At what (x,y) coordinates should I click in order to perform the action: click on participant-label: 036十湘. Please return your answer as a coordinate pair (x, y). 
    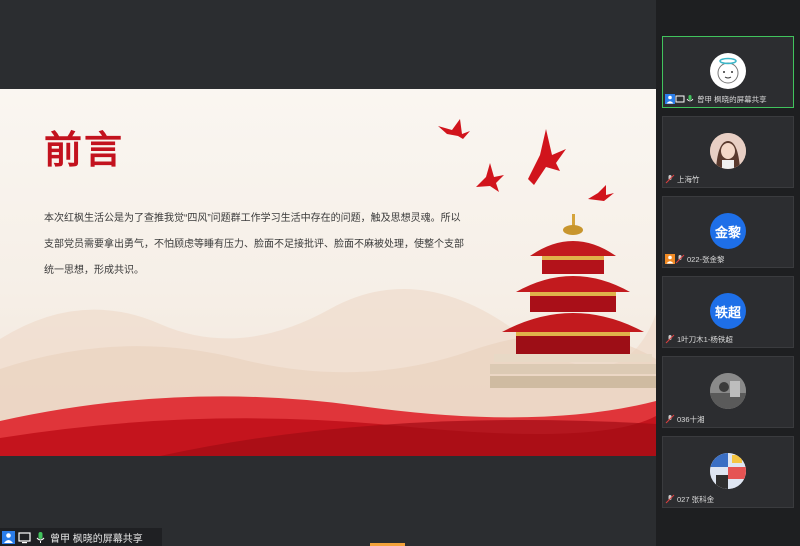
    Looking at the image, I should click on (685, 419).